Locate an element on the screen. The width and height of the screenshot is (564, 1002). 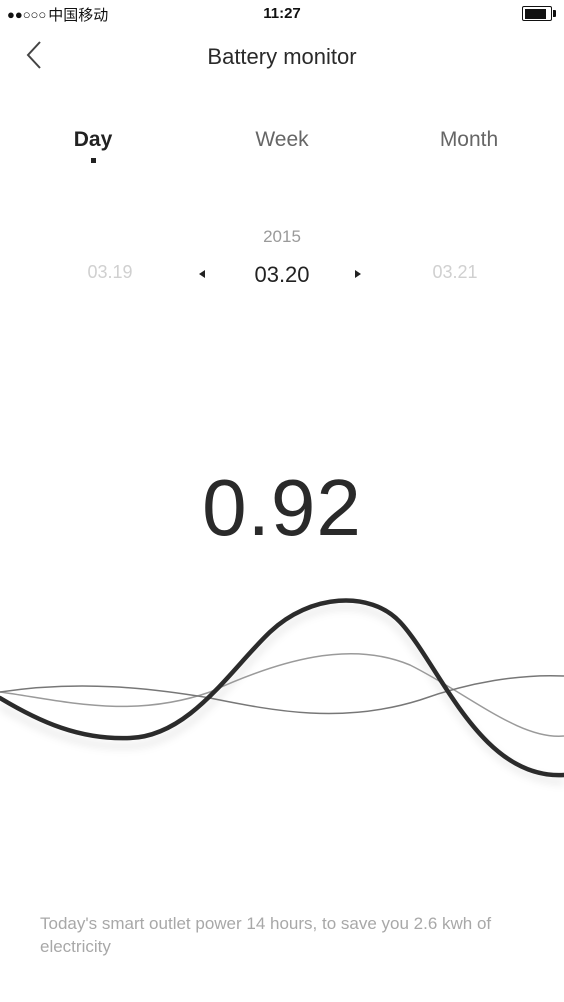
next-arrow-icon is located at coordinates (358, 274).